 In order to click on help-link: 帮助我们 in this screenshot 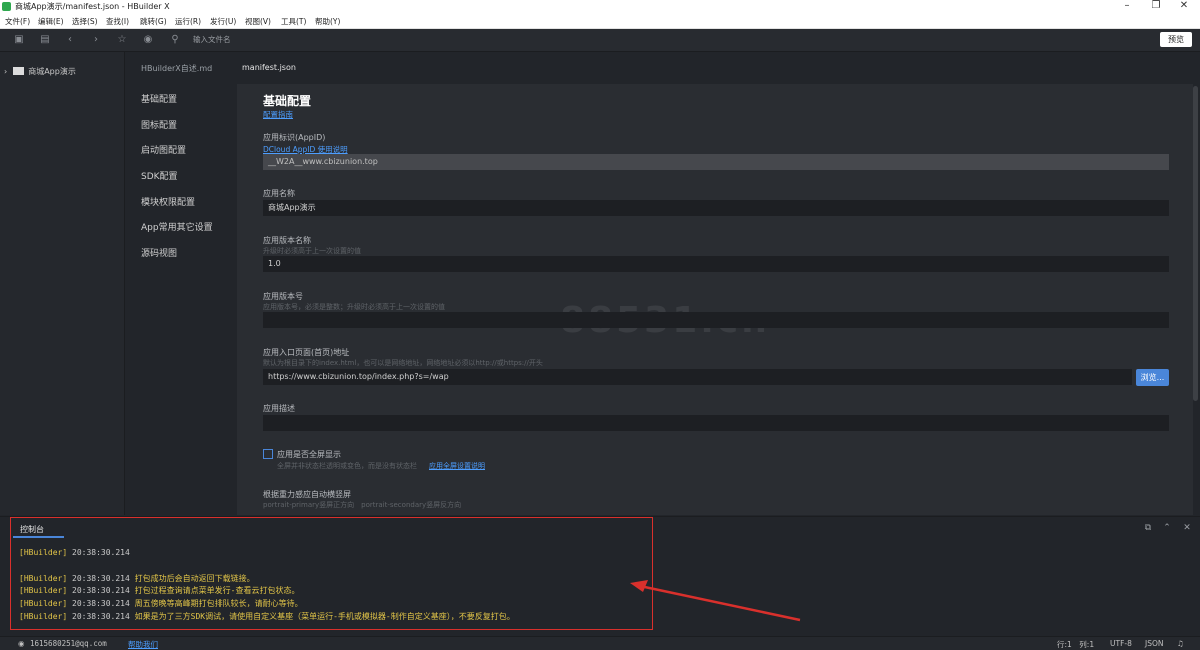, I will do `click(143, 644)`.